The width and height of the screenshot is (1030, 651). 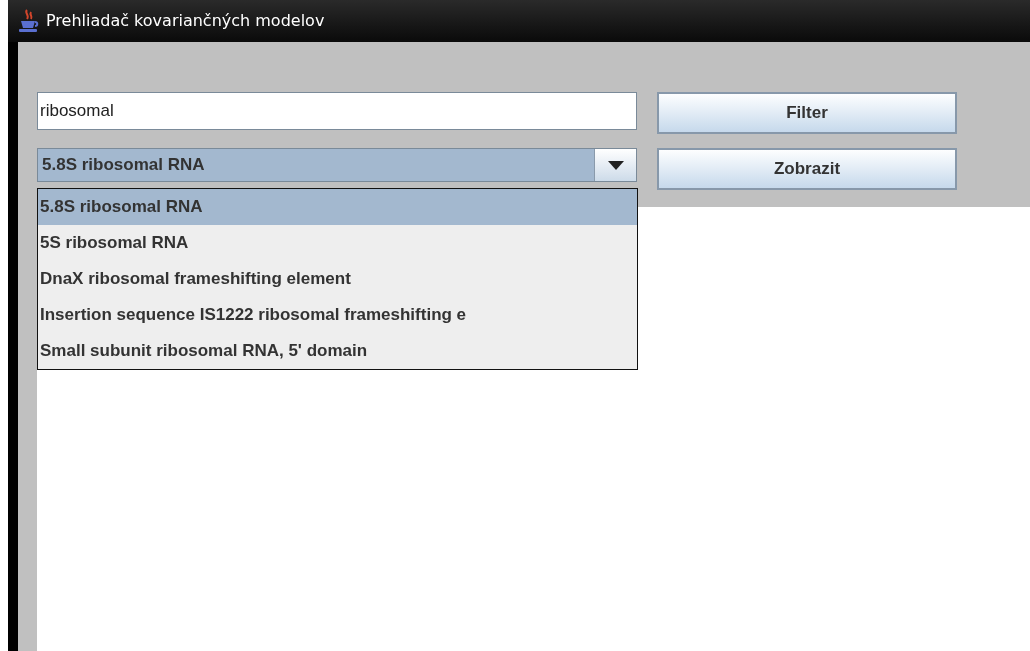 I want to click on dropdown-option: Insertion sequence IS1222 ribosomal frameshifting e, so click(x=337, y=315).